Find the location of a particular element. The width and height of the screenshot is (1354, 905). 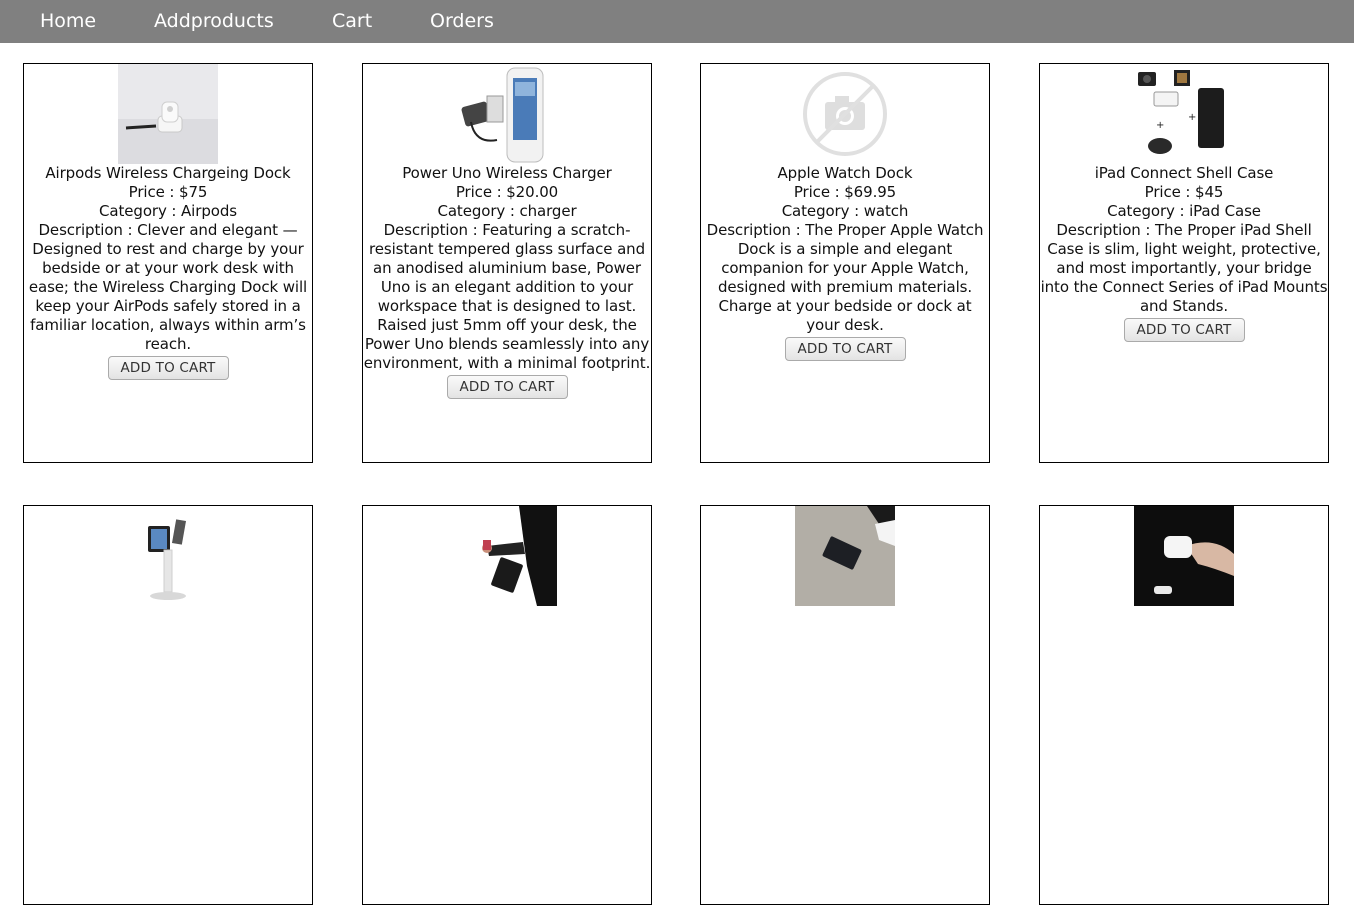

nav-link-orders: Orders is located at coordinates (462, 21).